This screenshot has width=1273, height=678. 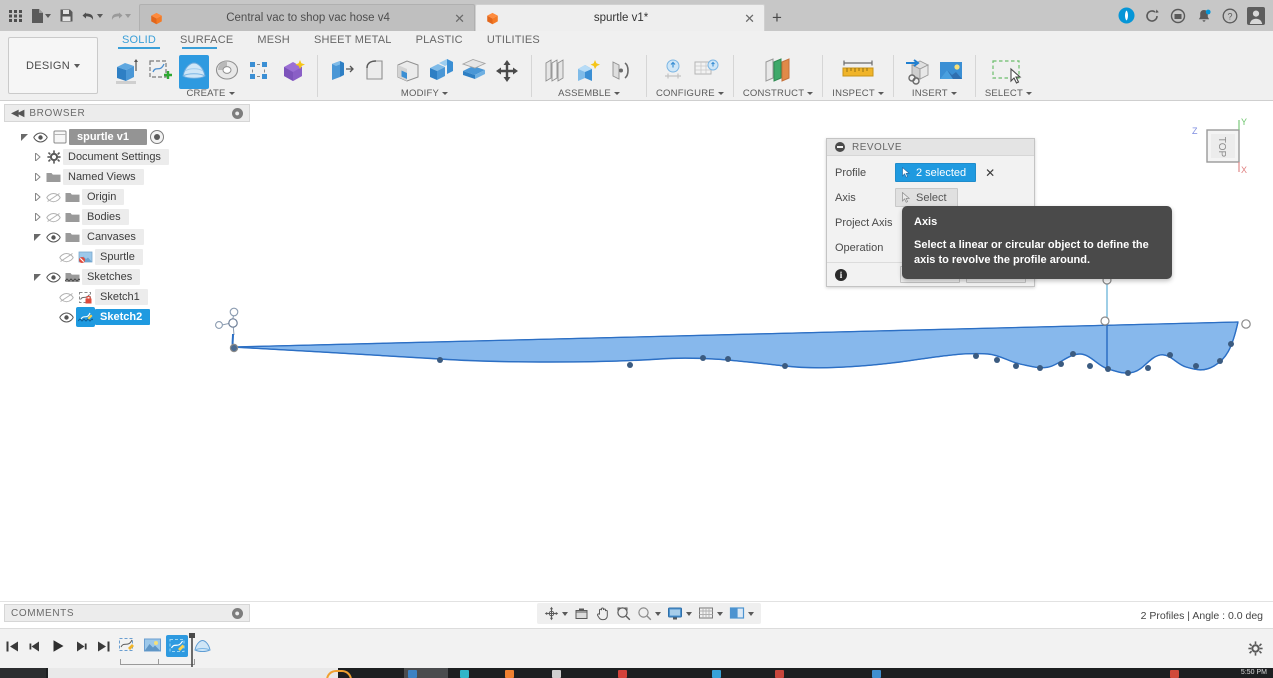 I want to click on sketch-origin-point, so click(x=234, y=348).